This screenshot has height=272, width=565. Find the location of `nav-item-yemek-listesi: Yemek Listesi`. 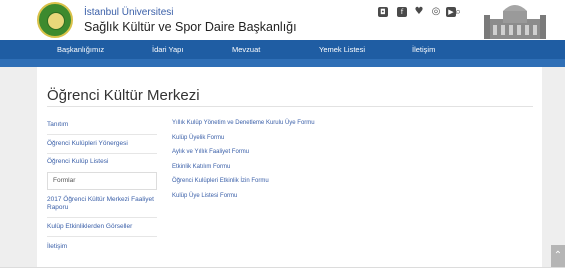

nav-item-yemek-listesi: Yemek Listesi is located at coordinates (342, 49).